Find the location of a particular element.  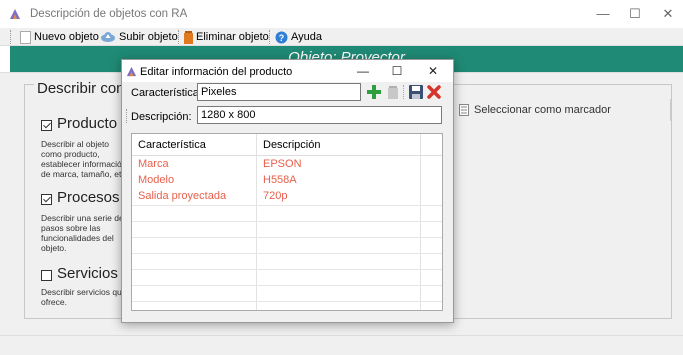

dialog-app-icon is located at coordinates (131, 71).